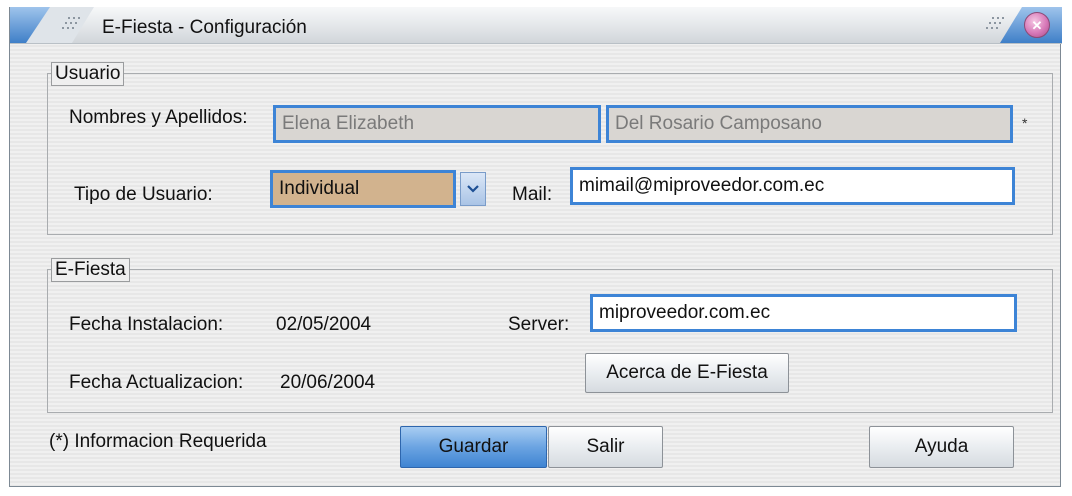 This screenshot has height=496, width=1072. Describe the element at coordinates (52, 25) in the screenshot. I see `title-left-decoration` at that location.